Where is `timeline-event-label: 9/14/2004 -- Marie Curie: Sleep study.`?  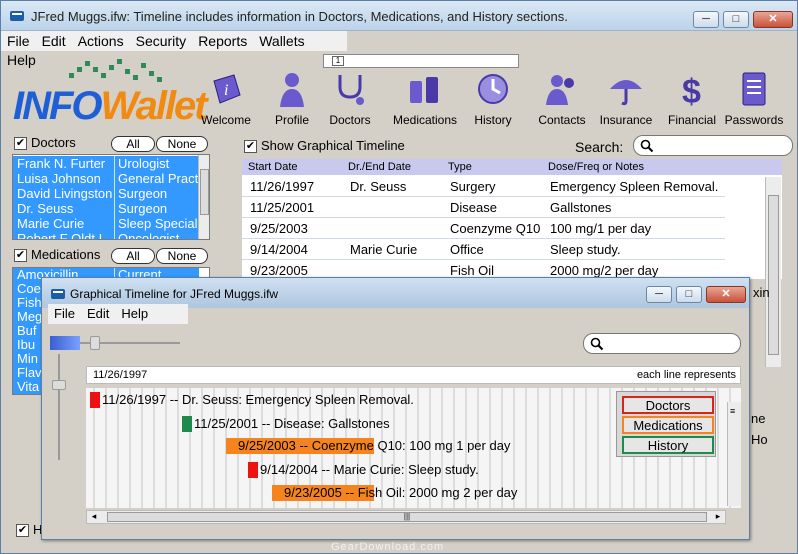
timeline-event-label: 9/14/2004 -- Marie Curie: Sleep study. is located at coordinates (369, 470).